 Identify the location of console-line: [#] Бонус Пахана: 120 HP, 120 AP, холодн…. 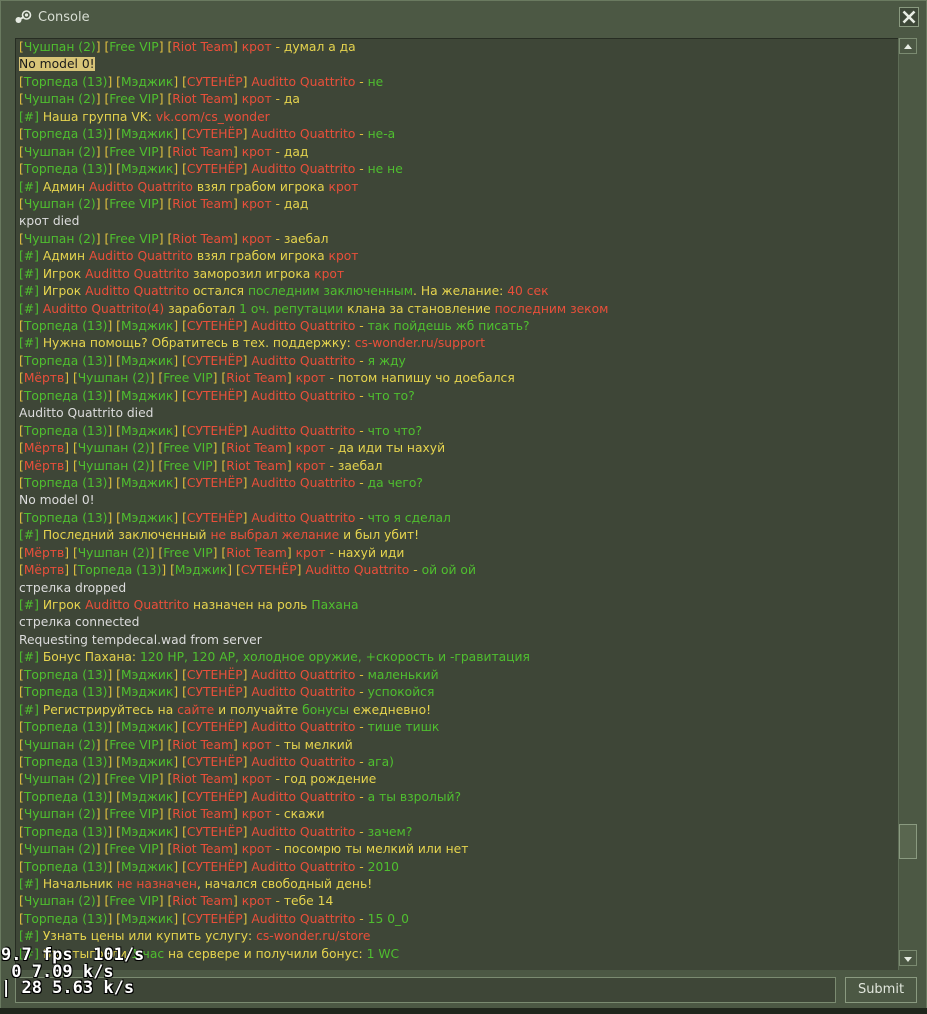
(458, 657).